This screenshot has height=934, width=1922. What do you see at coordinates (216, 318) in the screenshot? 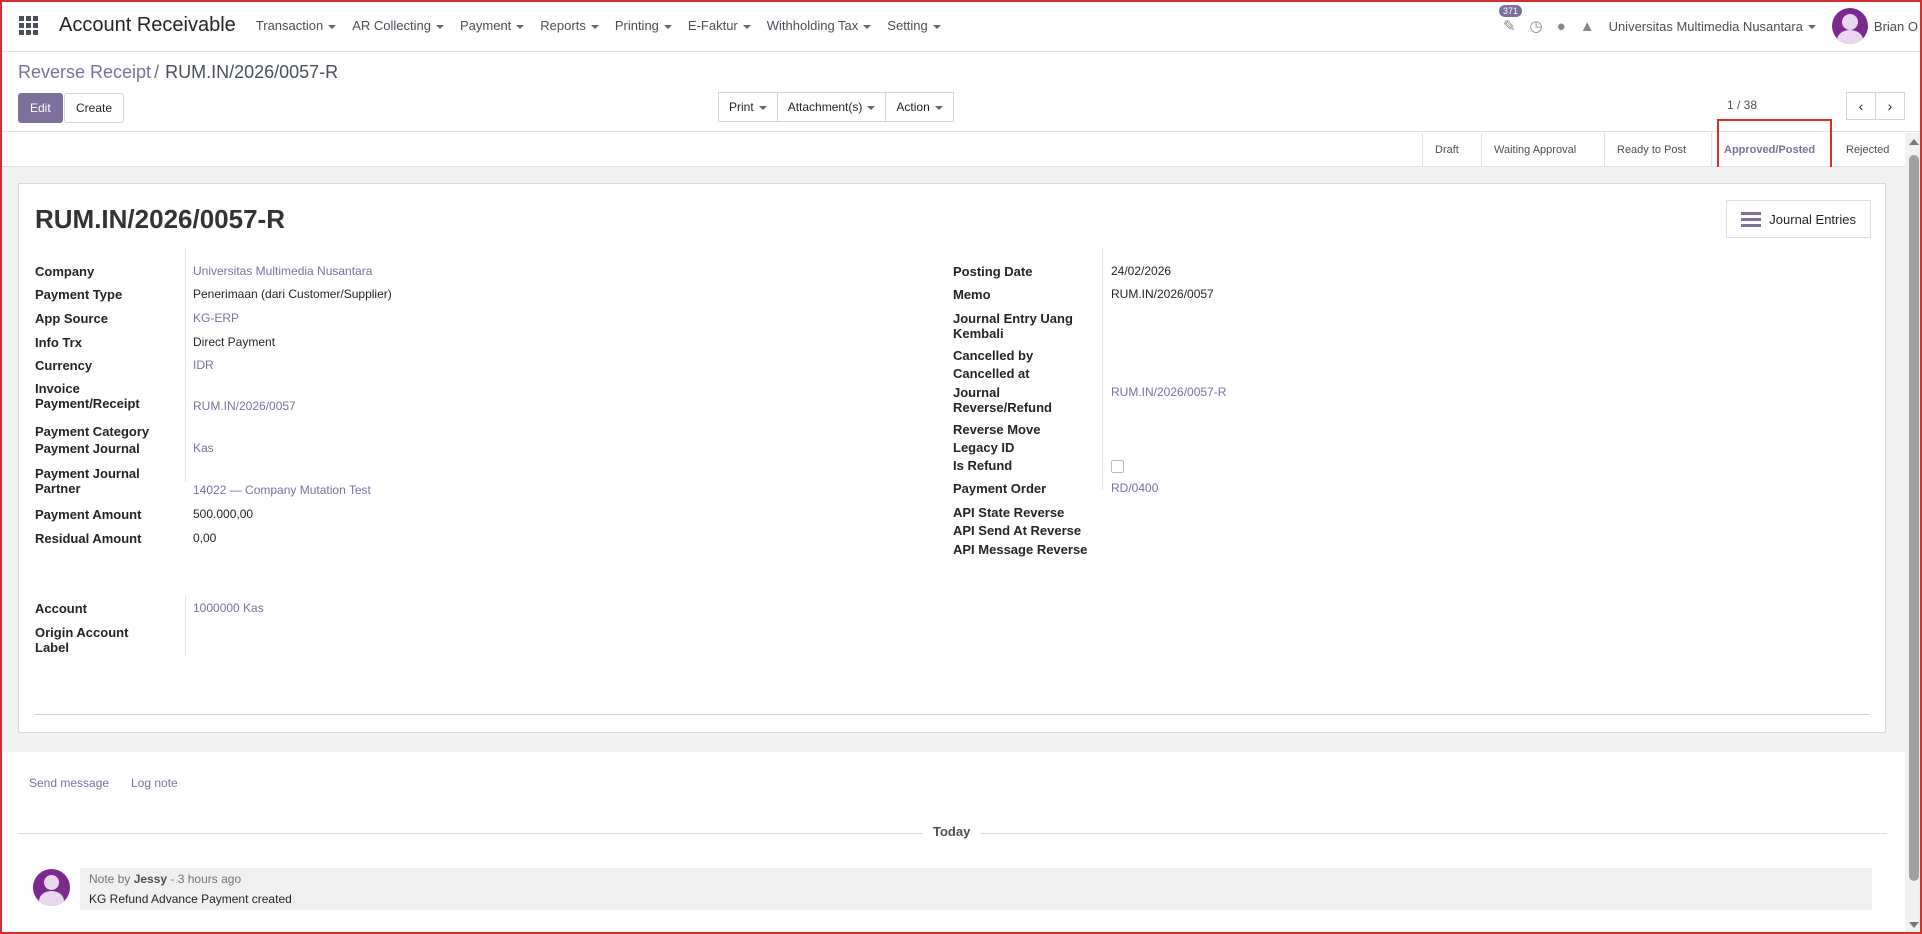
I see `field-value-app-source: KG-ERP` at bounding box center [216, 318].